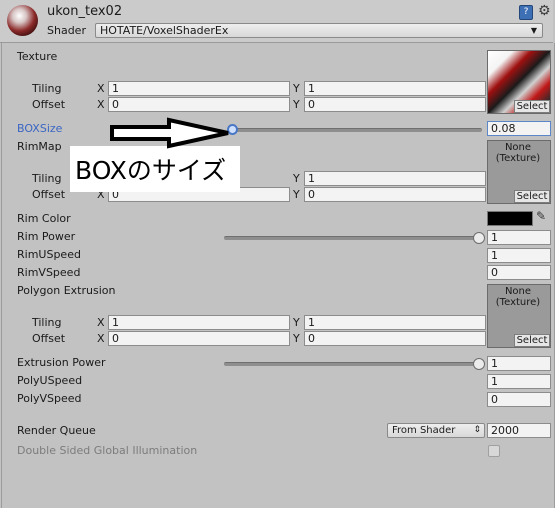 This screenshot has height=508, width=555. I want to click on rimmap-texture-text: (Texture), so click(518, 158).